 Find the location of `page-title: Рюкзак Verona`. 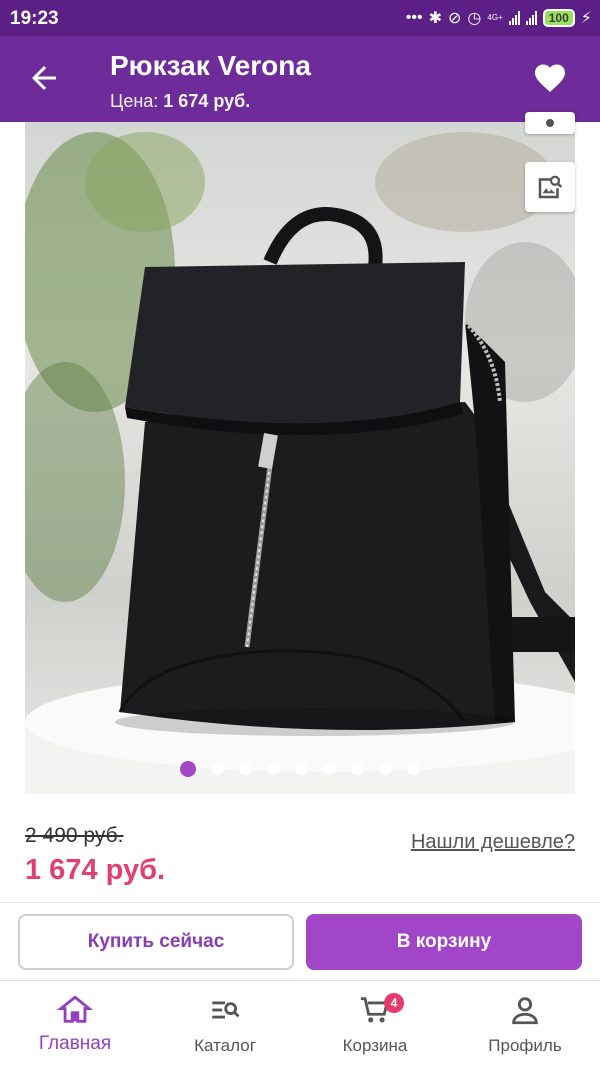

page-title: Рюкзак Verona is located at coordinates (210, 65).